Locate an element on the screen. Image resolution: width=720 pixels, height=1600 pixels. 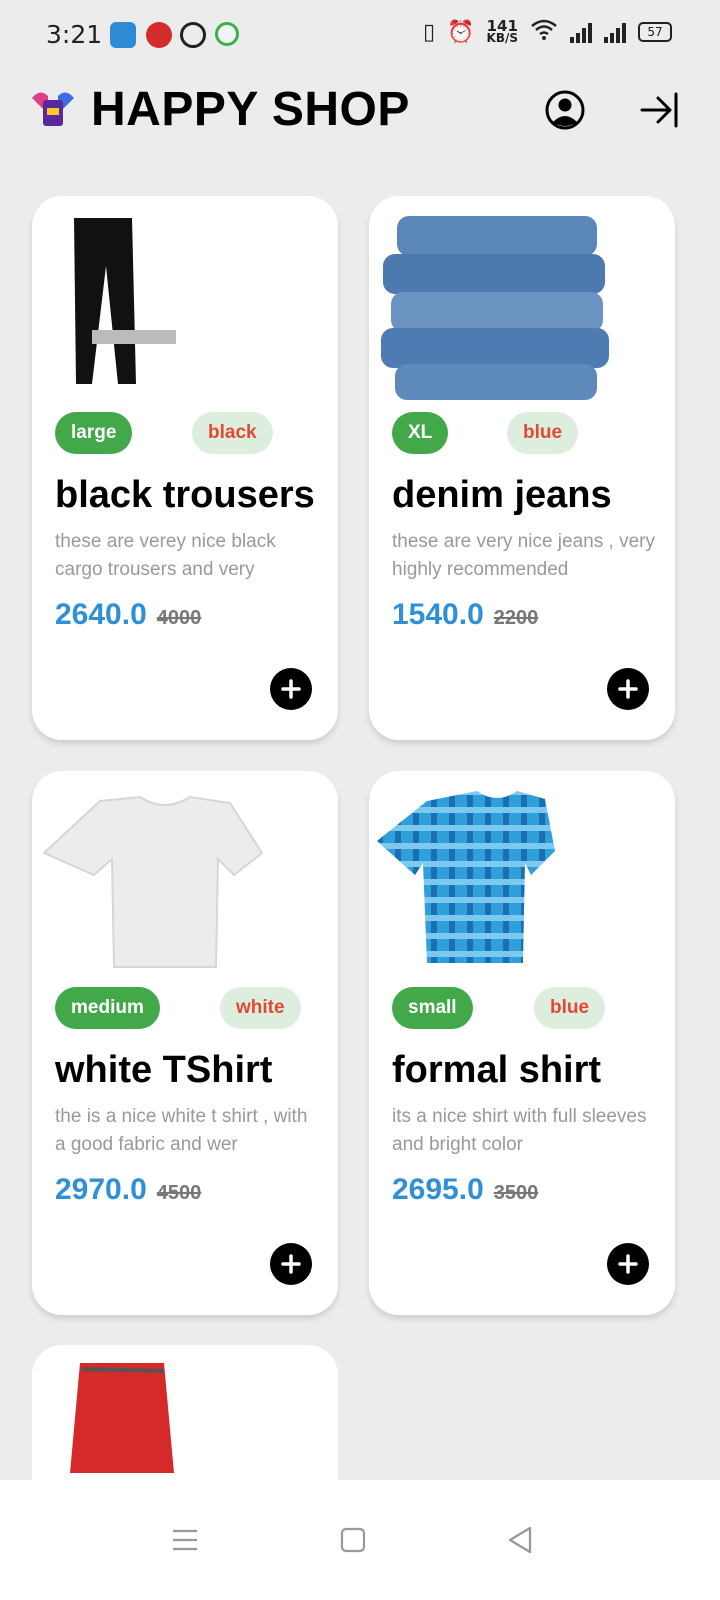
original-price: 2200 is located at coordinates (516, 618).